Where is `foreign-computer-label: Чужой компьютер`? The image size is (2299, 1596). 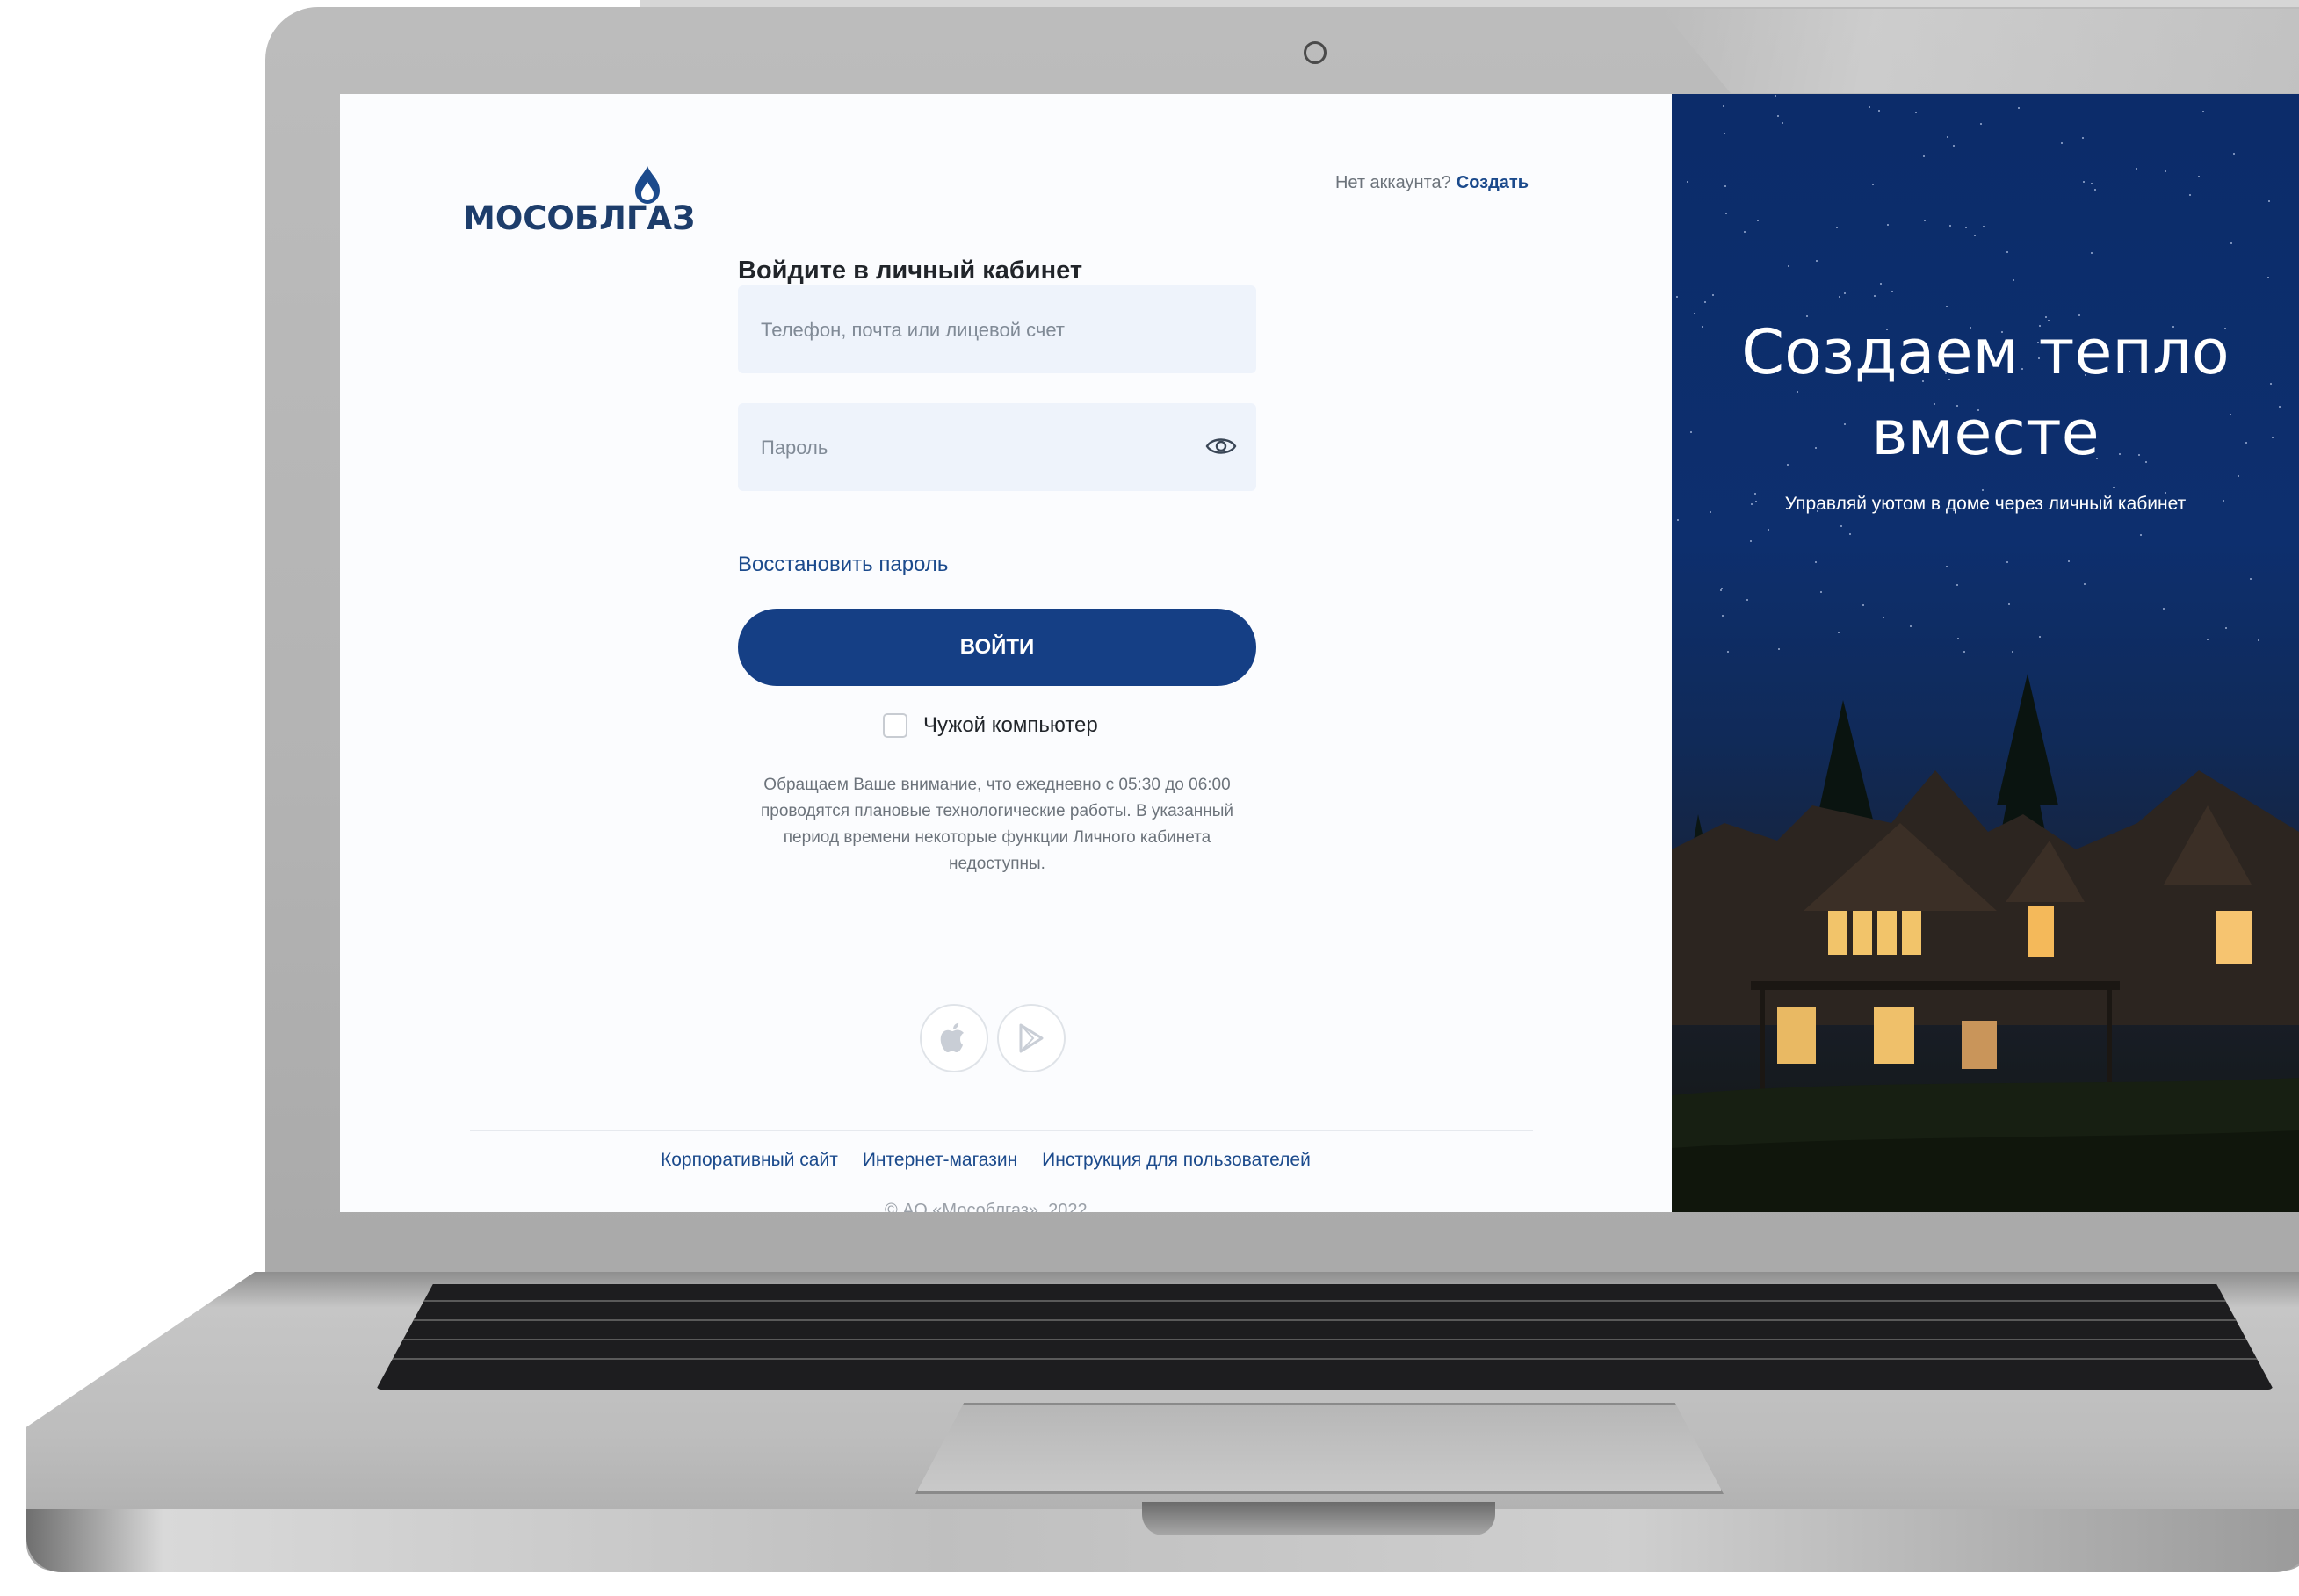
foreign-computer-label: Чужой компьютер is located at coordinates (1011, 725).